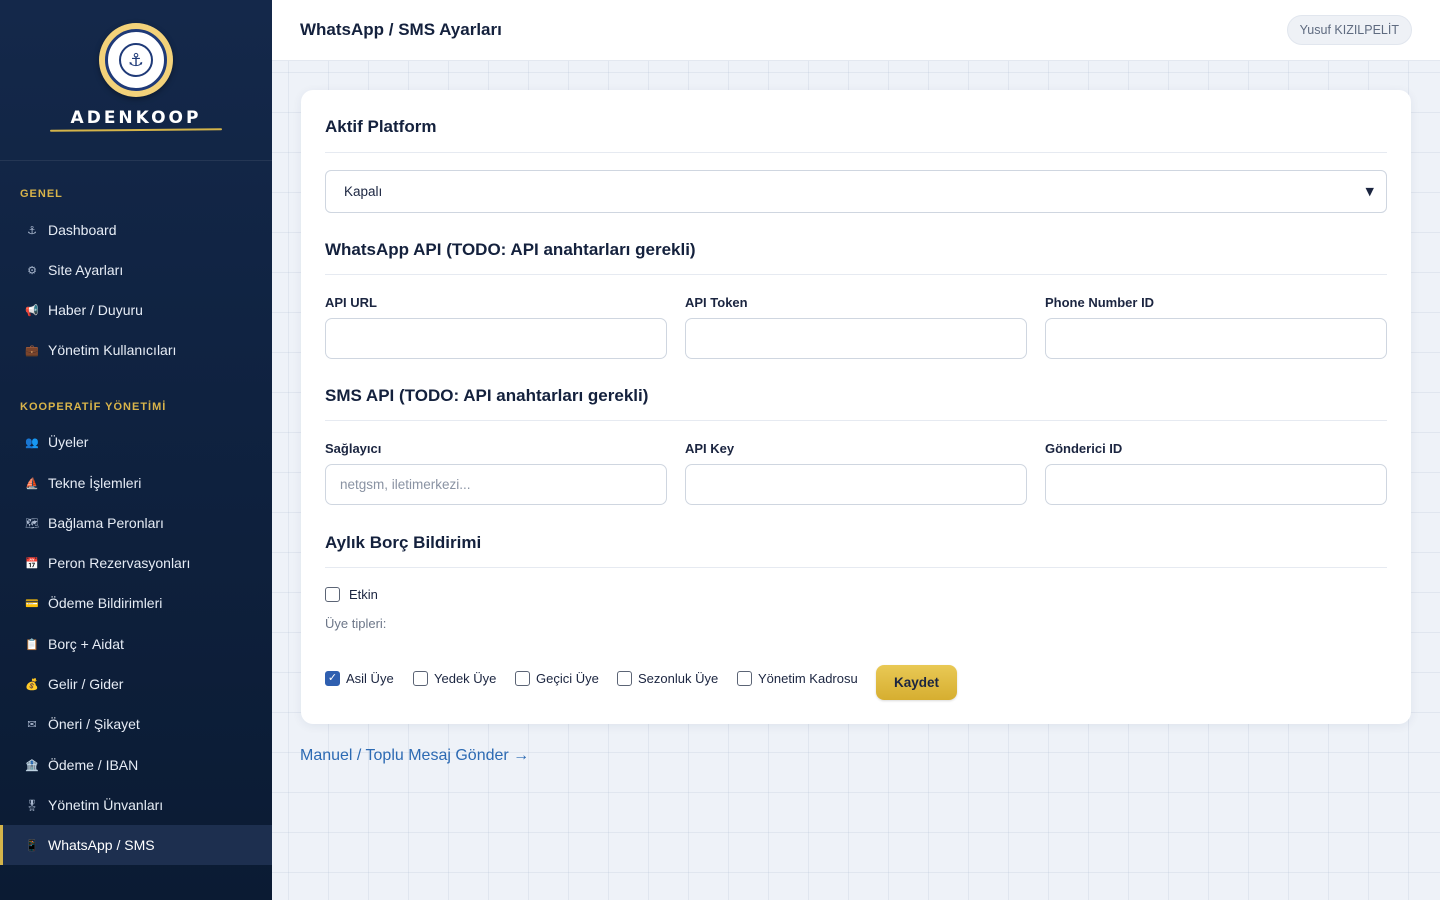 This screenshot has width=1440, height=900. Describe the element at coordinates (465, 678) in the screenshot. I see `checkbox-label: Yedek Üye` at that location.